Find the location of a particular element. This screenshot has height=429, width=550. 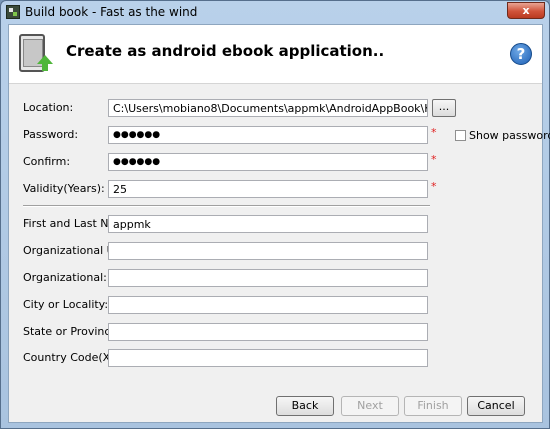

title-bar: Build book - Fast as the wind x is located at coordinates (275, 12).